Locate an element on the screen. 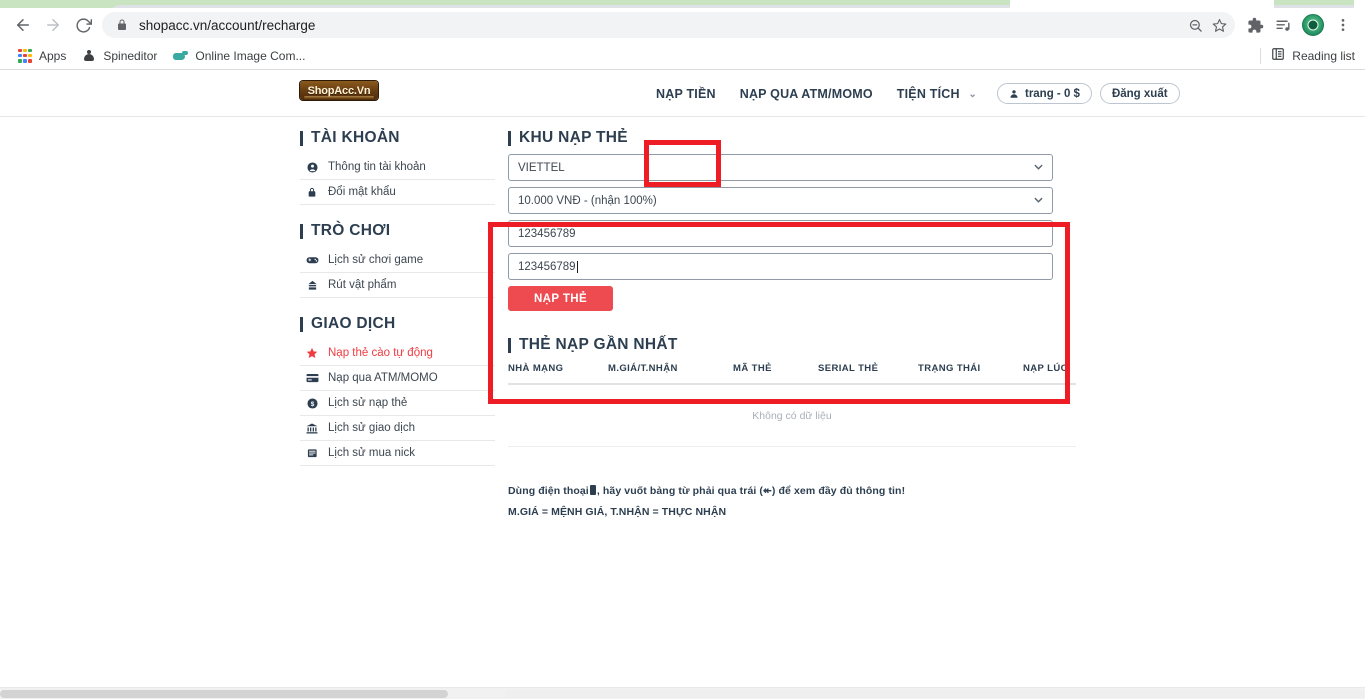 The width and height of the screenshot is (1365, 699). reading-list-button: Reading list is located at coordinates (1307, 56).